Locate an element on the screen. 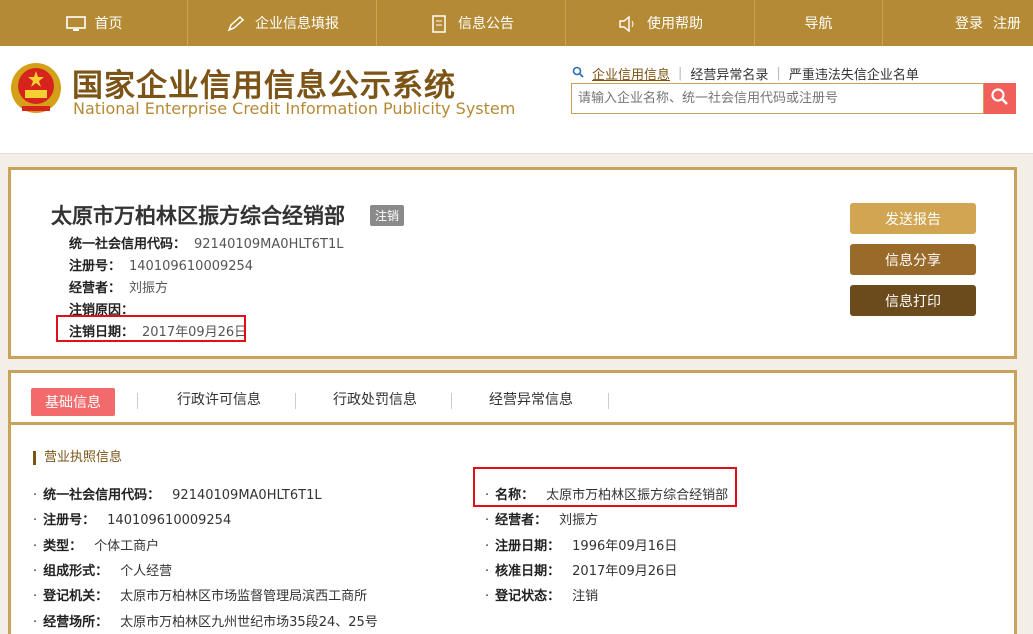 Image resolution: width=1033 pixels, height=634 pixels. nav-home: 首页 is located at coordinates (94, 23).